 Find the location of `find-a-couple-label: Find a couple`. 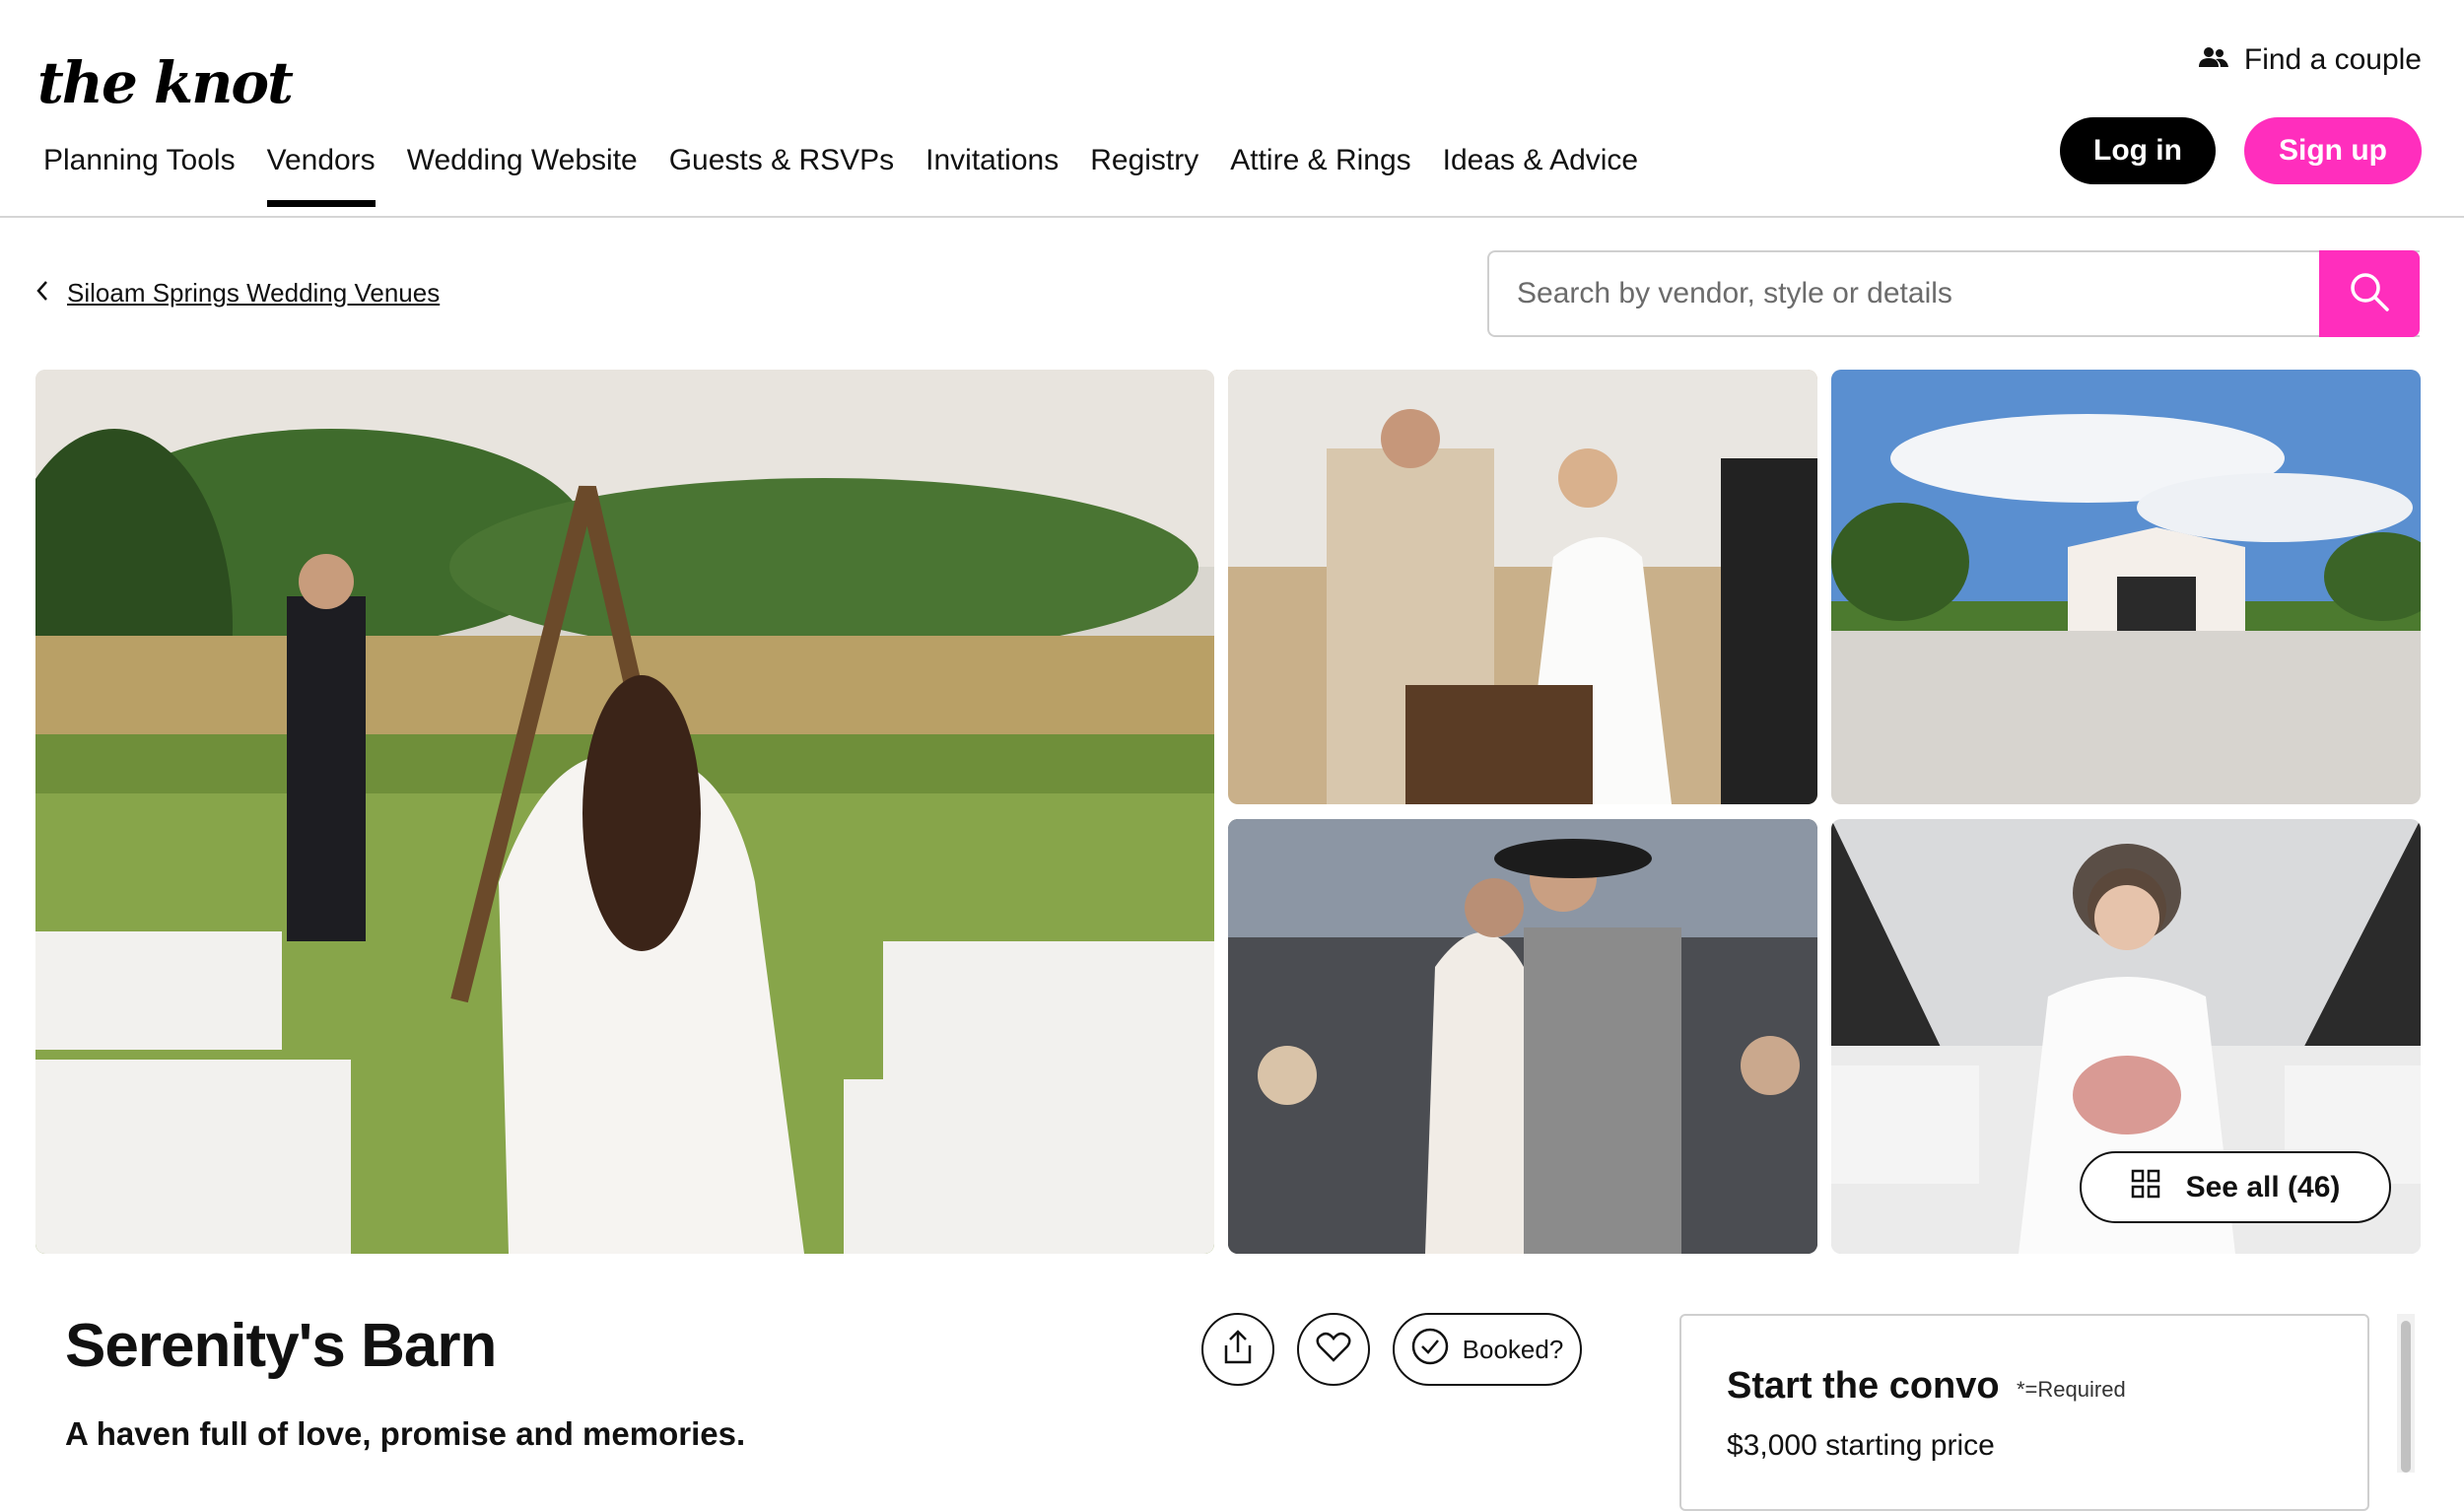

find-a-couple-label: Find a couple is located at coordinates (2332, 59).